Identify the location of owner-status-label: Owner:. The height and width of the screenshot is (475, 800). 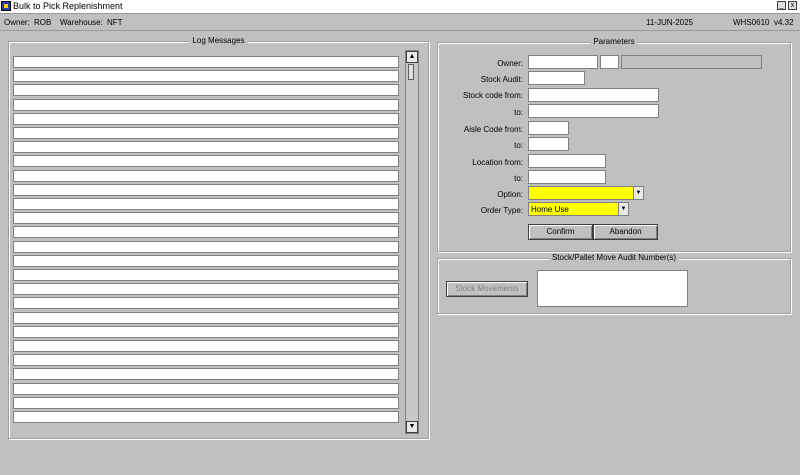
(17, 22).